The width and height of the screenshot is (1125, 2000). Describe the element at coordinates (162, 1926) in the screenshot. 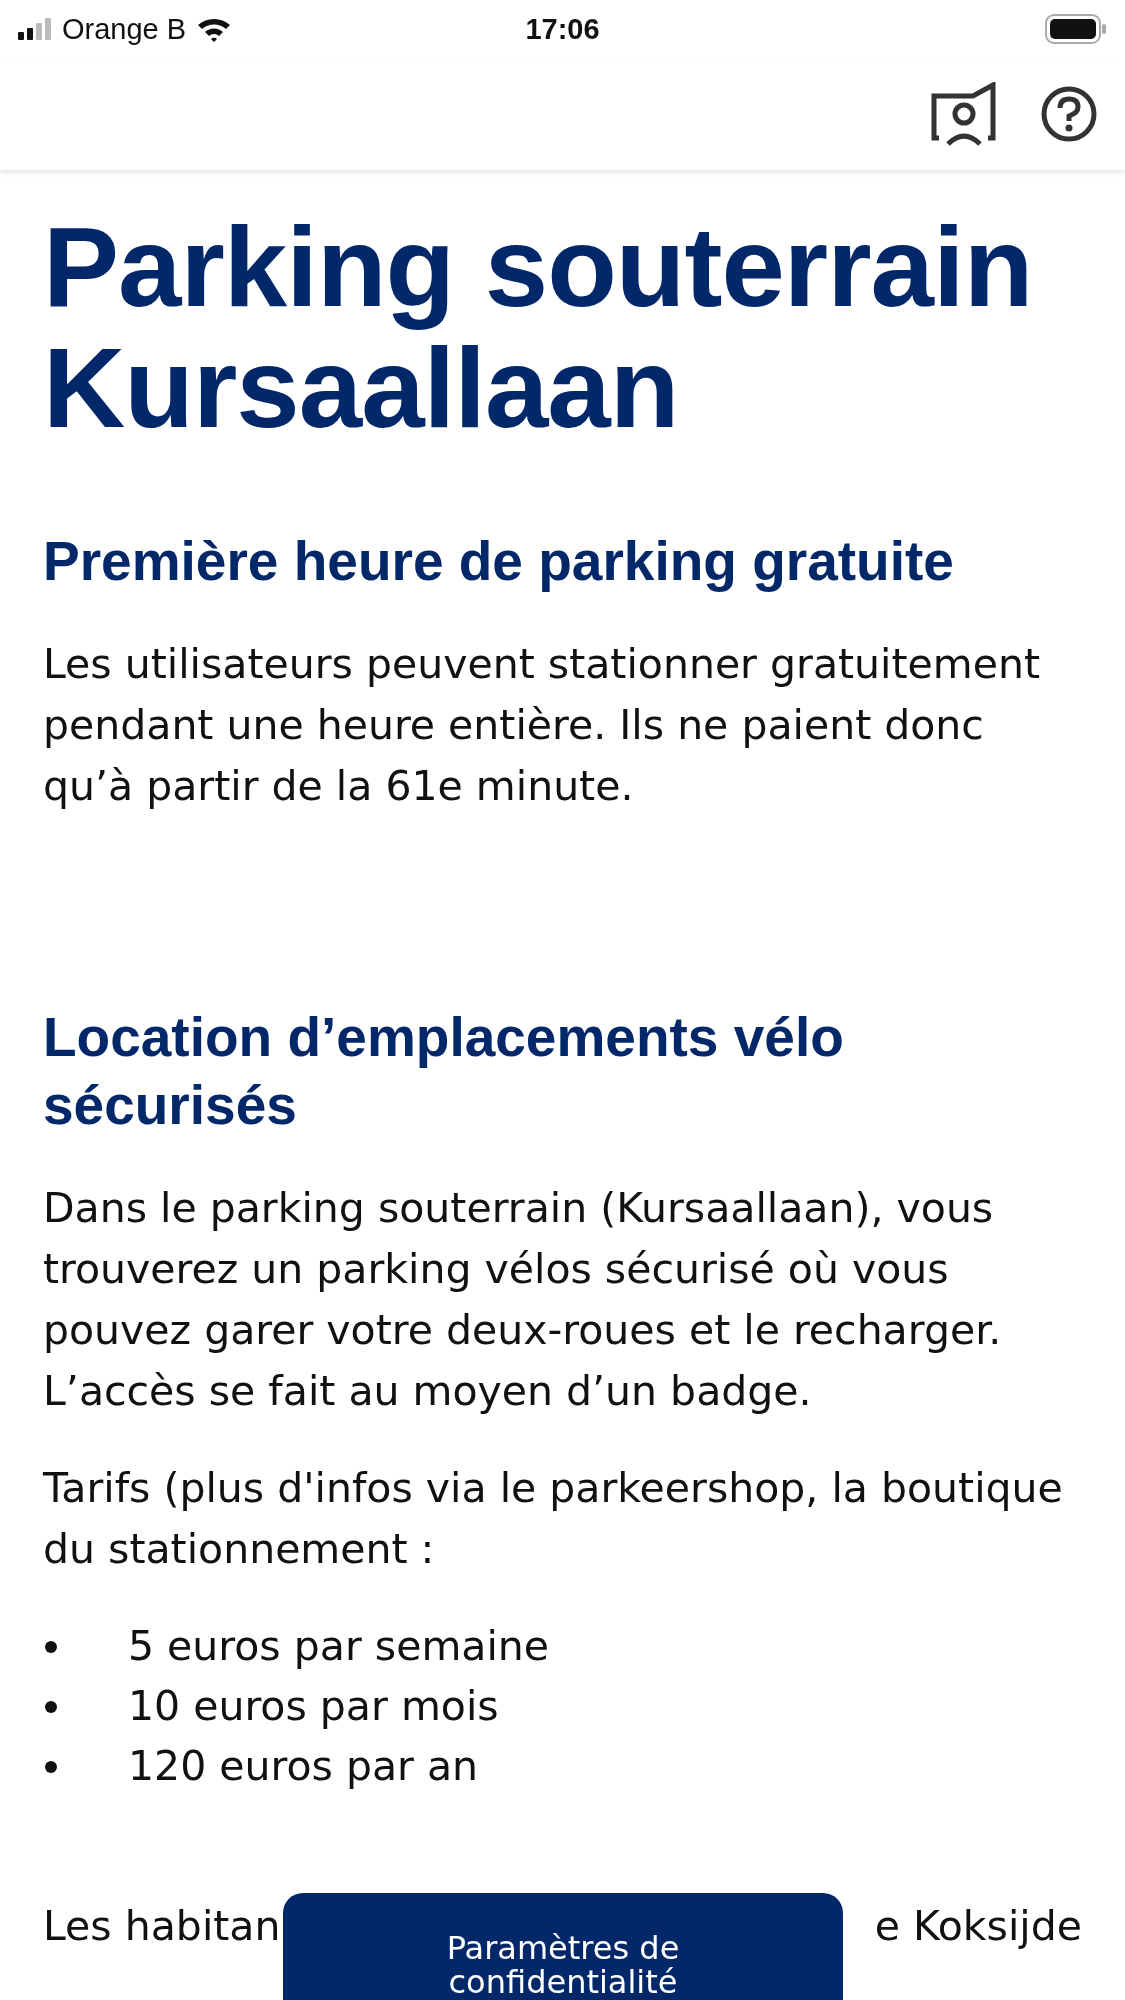

I see `paragraph-text: Les habitan` at that location.